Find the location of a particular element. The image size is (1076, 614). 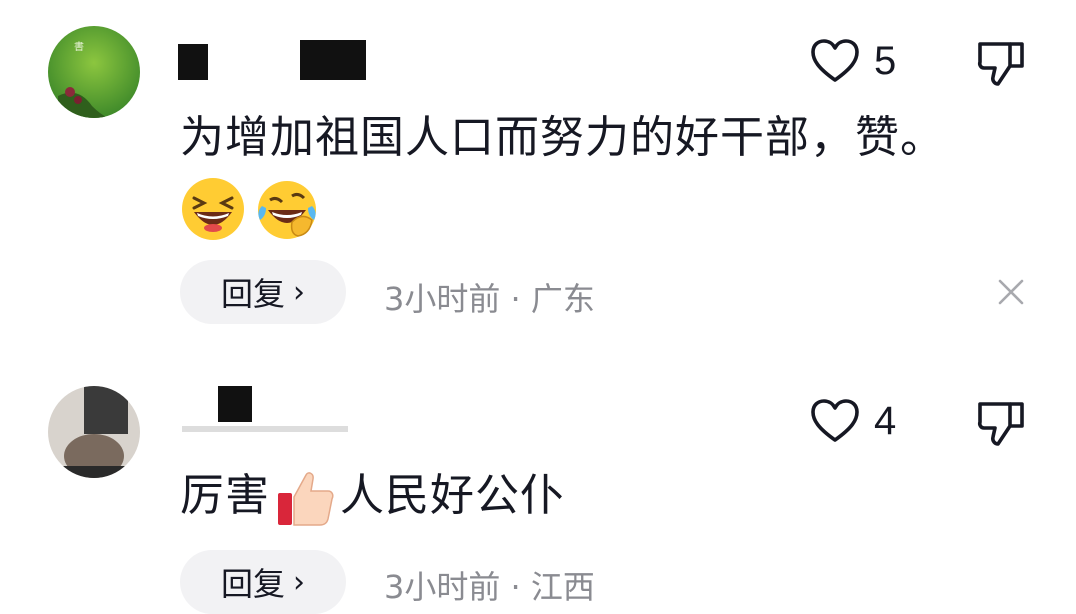

chevron-right-icon: › is located at coordinates (299, 292).